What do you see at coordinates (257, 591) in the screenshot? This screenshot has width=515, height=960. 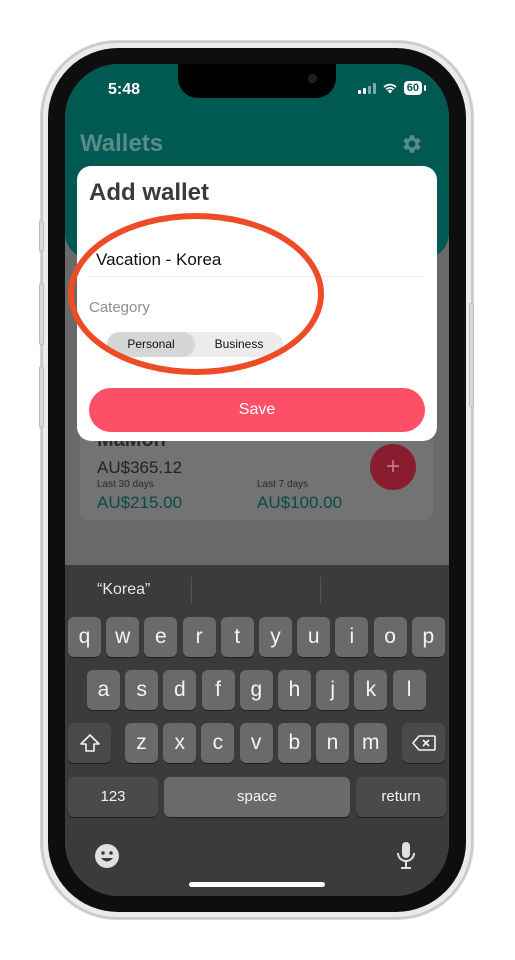 I see `suggestion-bar: “Korea”` at bounding box center [257, 591].